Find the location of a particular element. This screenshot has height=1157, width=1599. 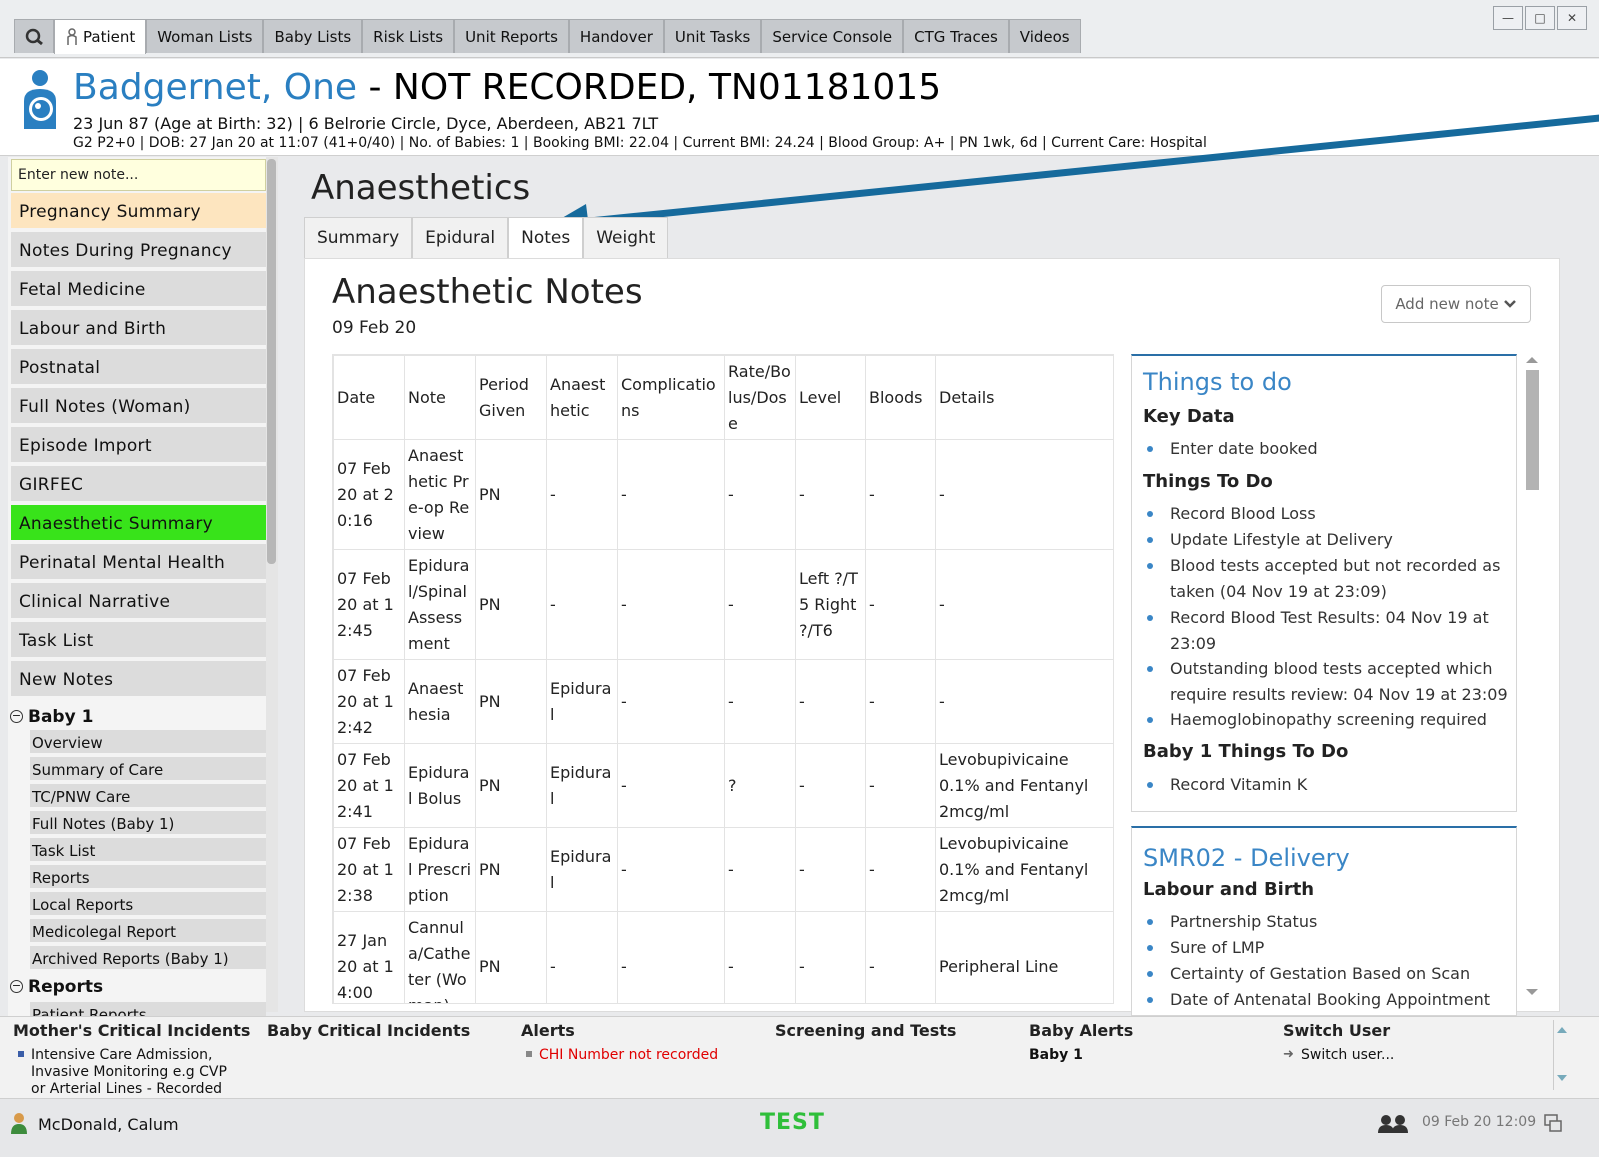

minimize-button: — is located at coordinates (1508, 18).